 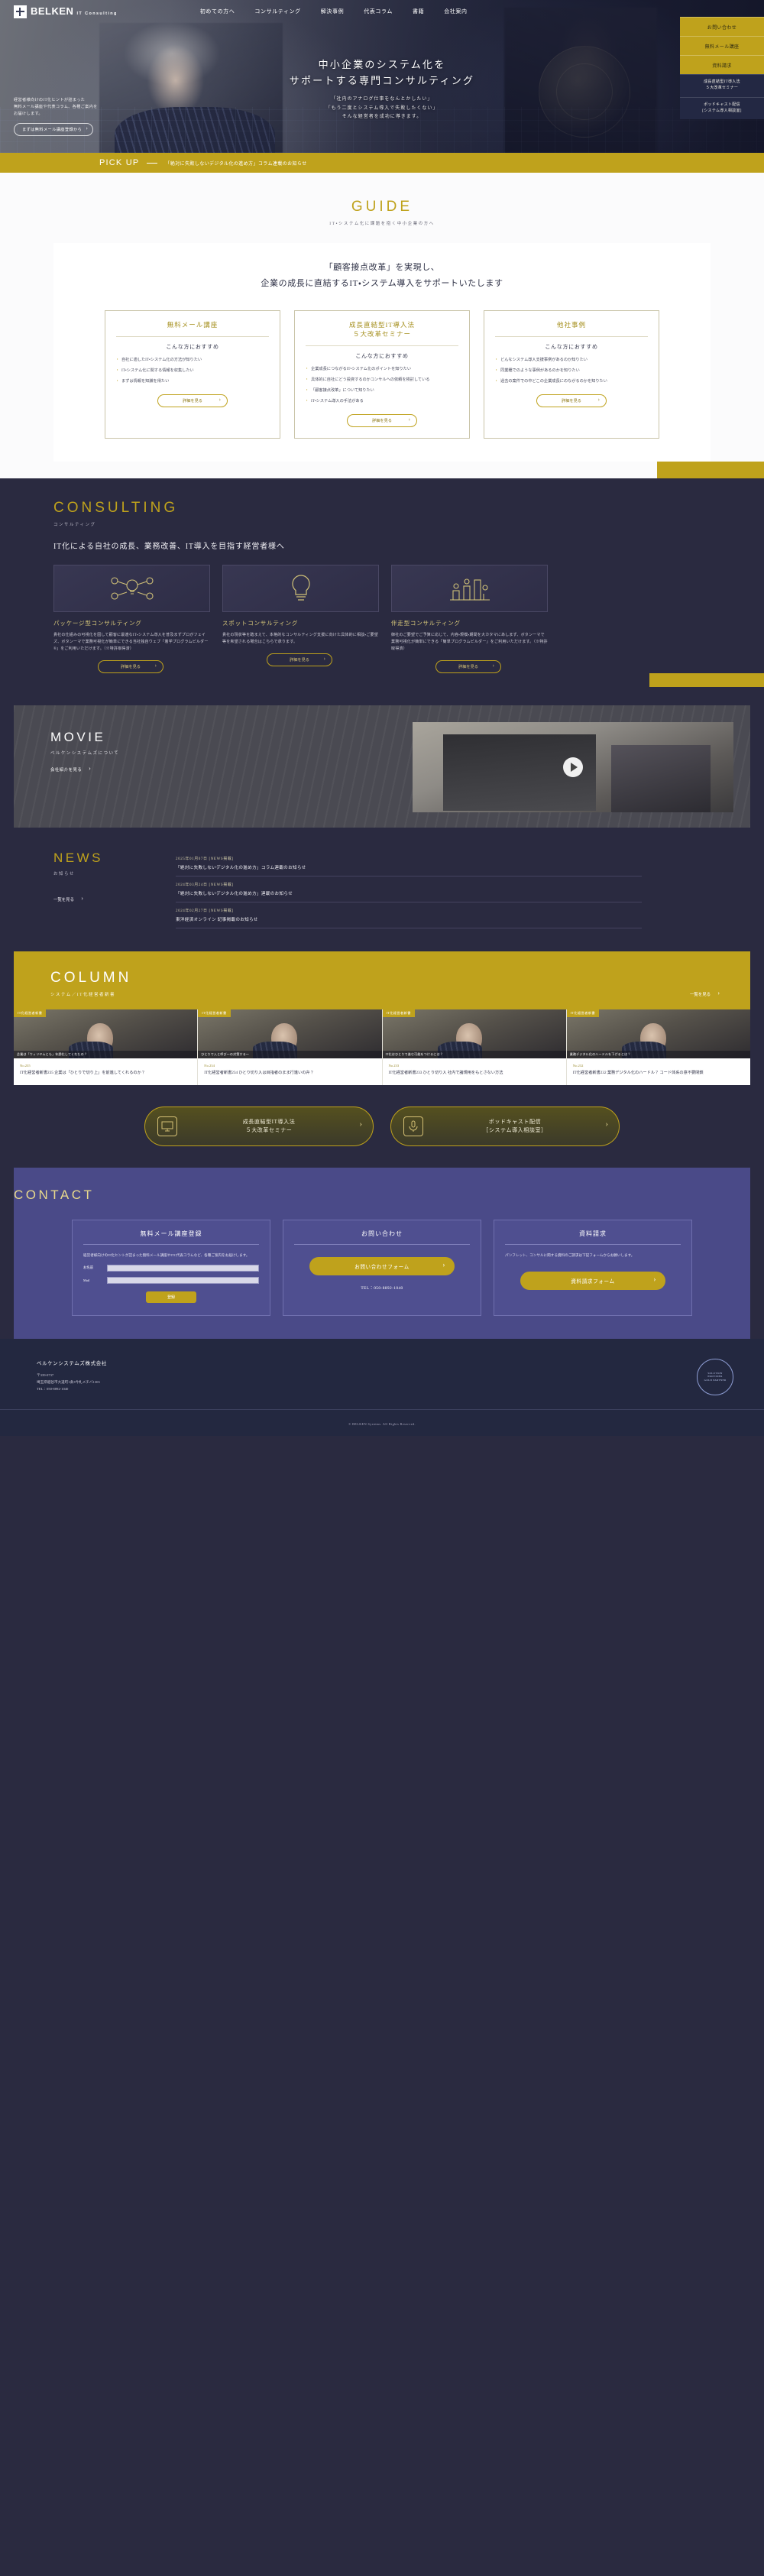 I want to click on rail-seminar-button: 成長直結型IT導入法 ５大改革セミナー, so click(x=722, y=85).